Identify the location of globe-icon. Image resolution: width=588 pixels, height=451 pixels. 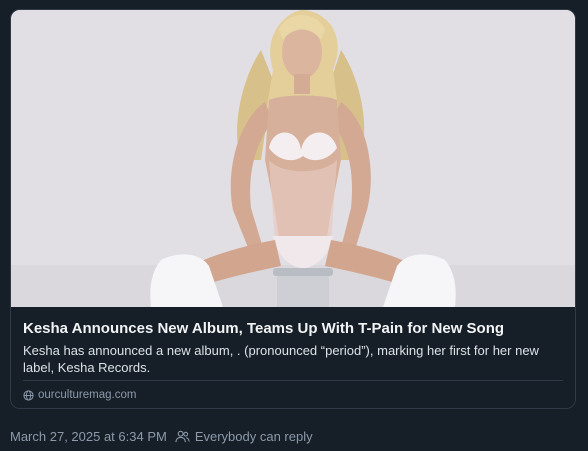
(28, 395).